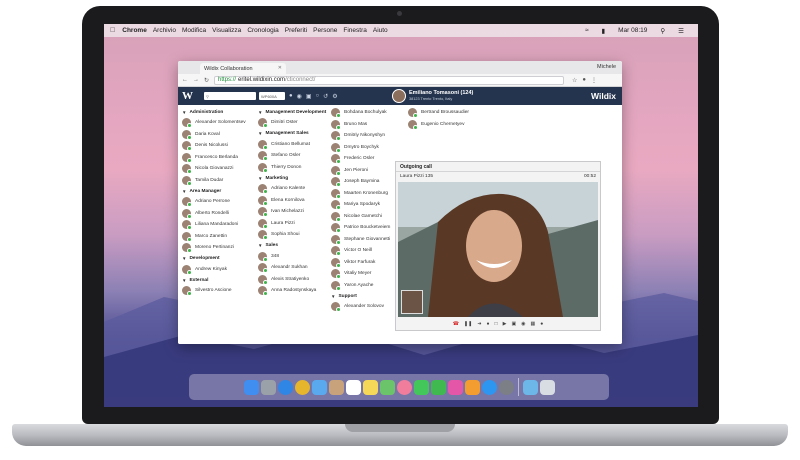  I want to click on contact-item: Stephane Giovannetti, so click(360, 240).